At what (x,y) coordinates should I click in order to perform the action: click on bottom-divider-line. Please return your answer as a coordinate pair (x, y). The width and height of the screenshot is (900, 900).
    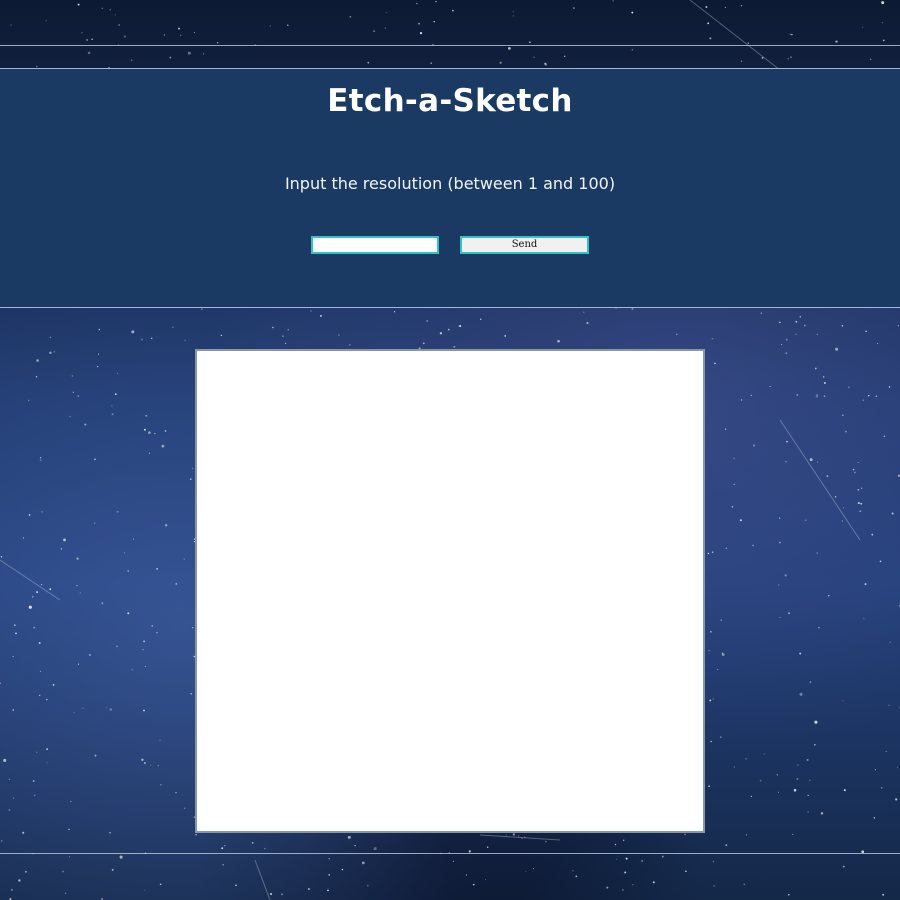
    Looking at the image, I should click on (450, 853).